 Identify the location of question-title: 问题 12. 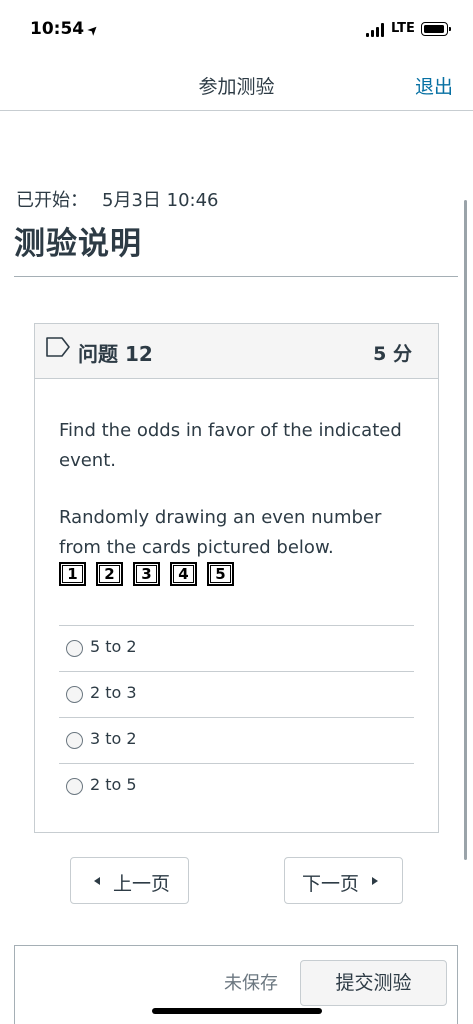
(115, 354).